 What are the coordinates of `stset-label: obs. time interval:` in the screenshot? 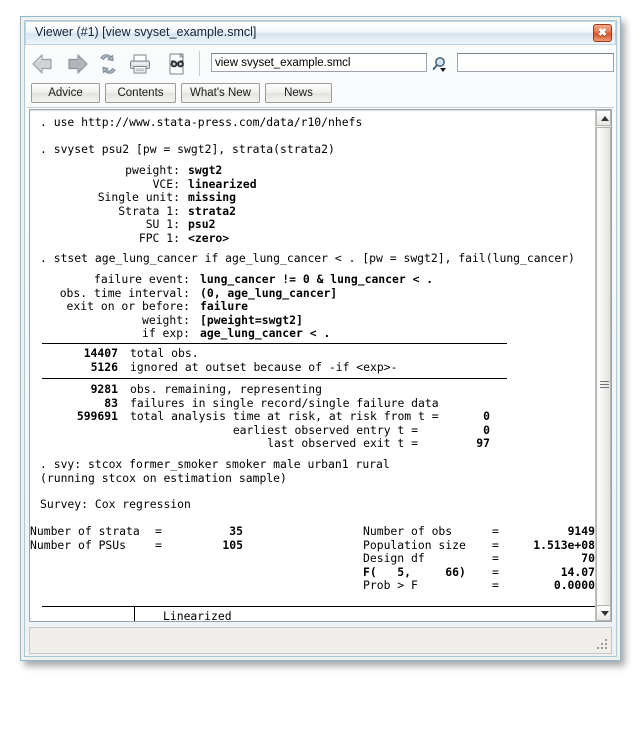 It's located at (124, 292).